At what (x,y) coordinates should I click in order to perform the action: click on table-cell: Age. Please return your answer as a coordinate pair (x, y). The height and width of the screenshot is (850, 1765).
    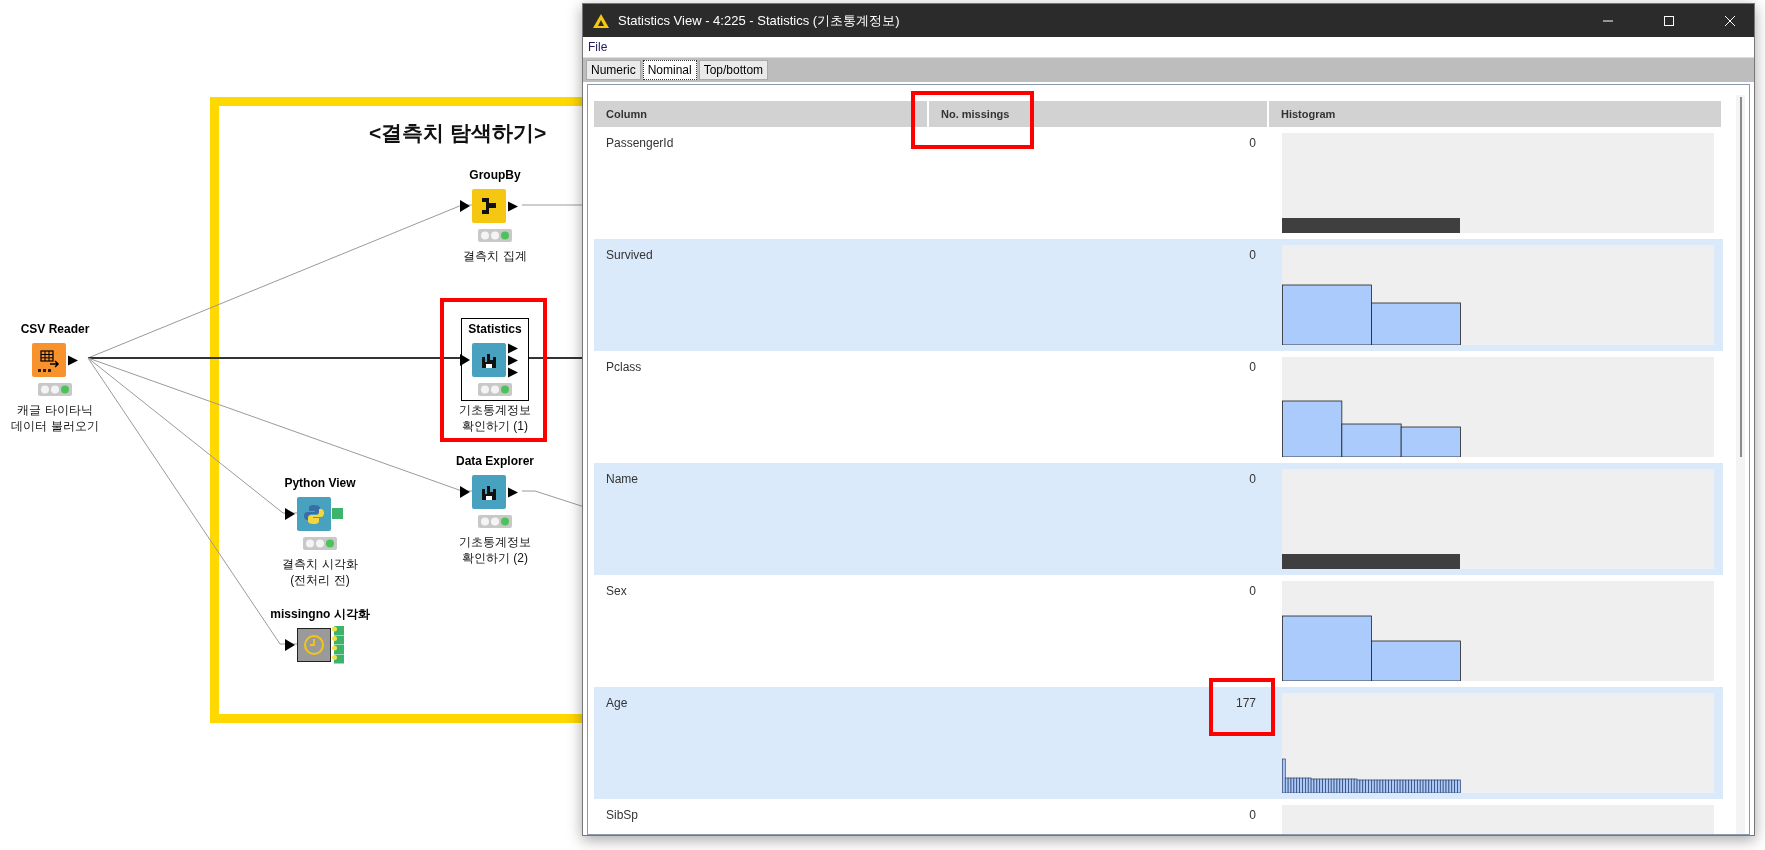
    Looking at the image, I should click on (617, 703).